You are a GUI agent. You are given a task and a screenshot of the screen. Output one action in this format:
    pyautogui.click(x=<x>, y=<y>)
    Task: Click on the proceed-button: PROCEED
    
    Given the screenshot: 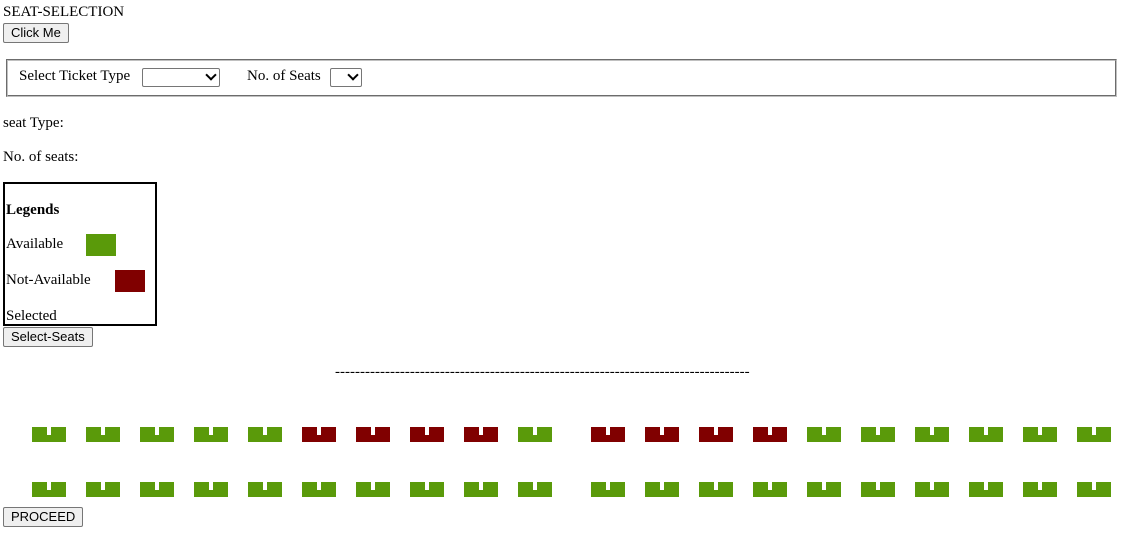 What is the action you would take?
    pyautogui.click(x=43, y=517)
    